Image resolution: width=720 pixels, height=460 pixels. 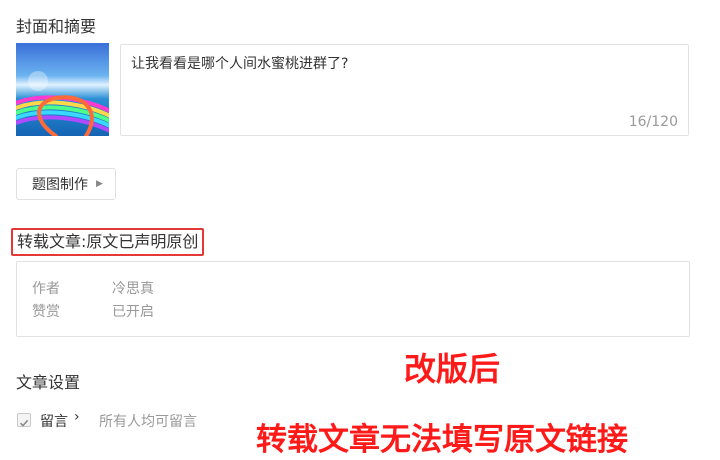 I want to click on comment-setting-value: 所有人均可留言, so click(x=148, y=422).